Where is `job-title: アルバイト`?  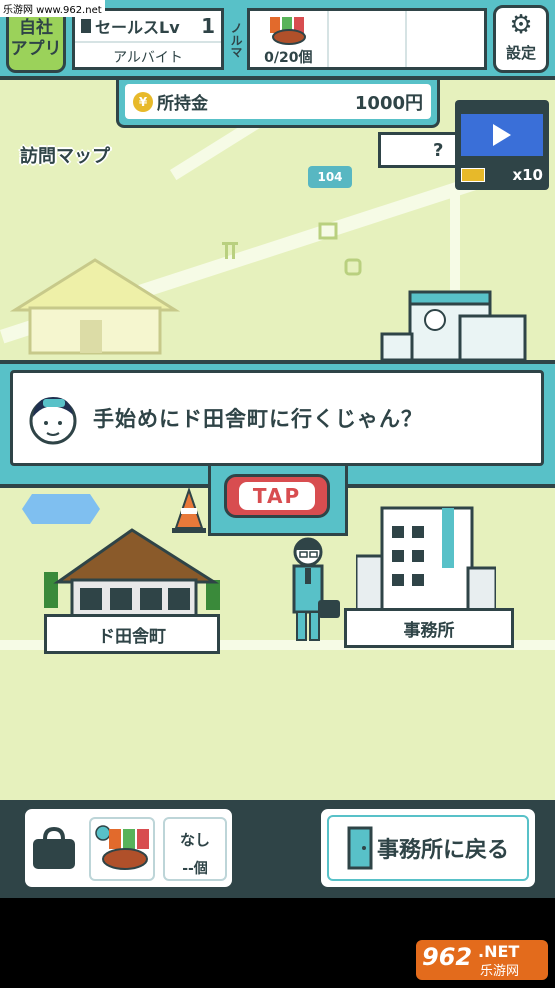 job-title: アルバイト is located at coordinates (148, 58).